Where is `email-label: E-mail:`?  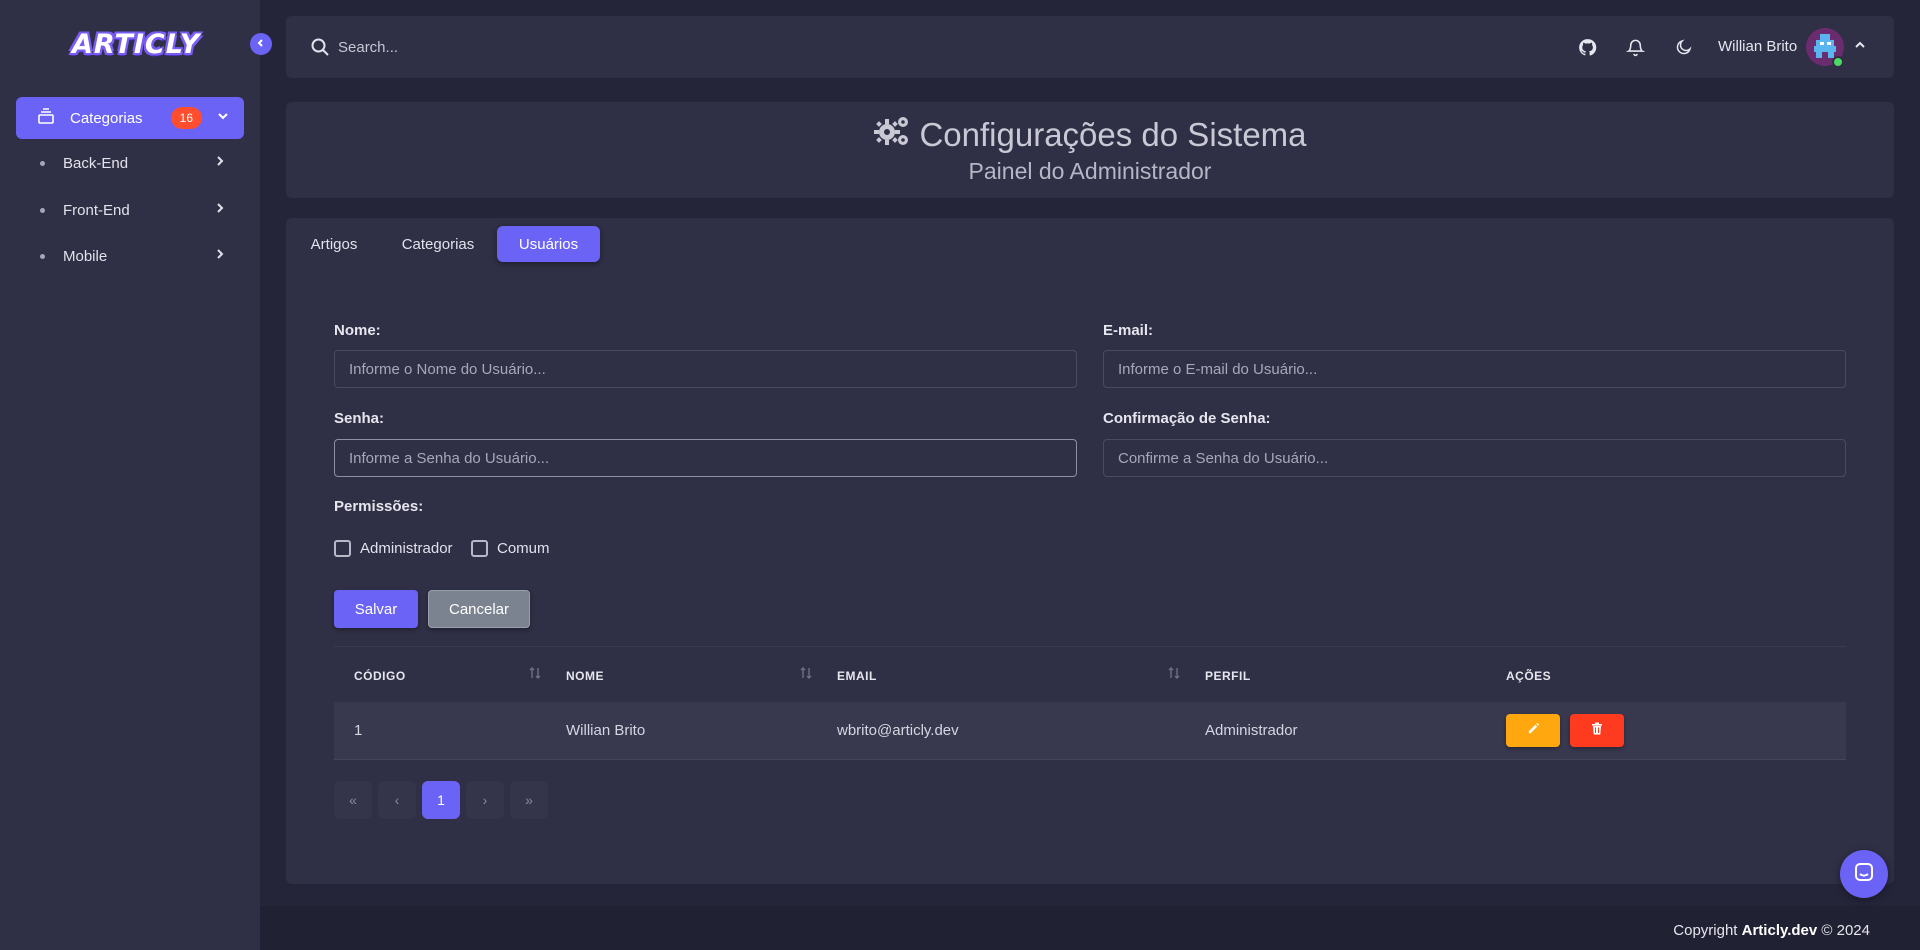 email-label: E-mail: is located at coordinates (1128, 330).